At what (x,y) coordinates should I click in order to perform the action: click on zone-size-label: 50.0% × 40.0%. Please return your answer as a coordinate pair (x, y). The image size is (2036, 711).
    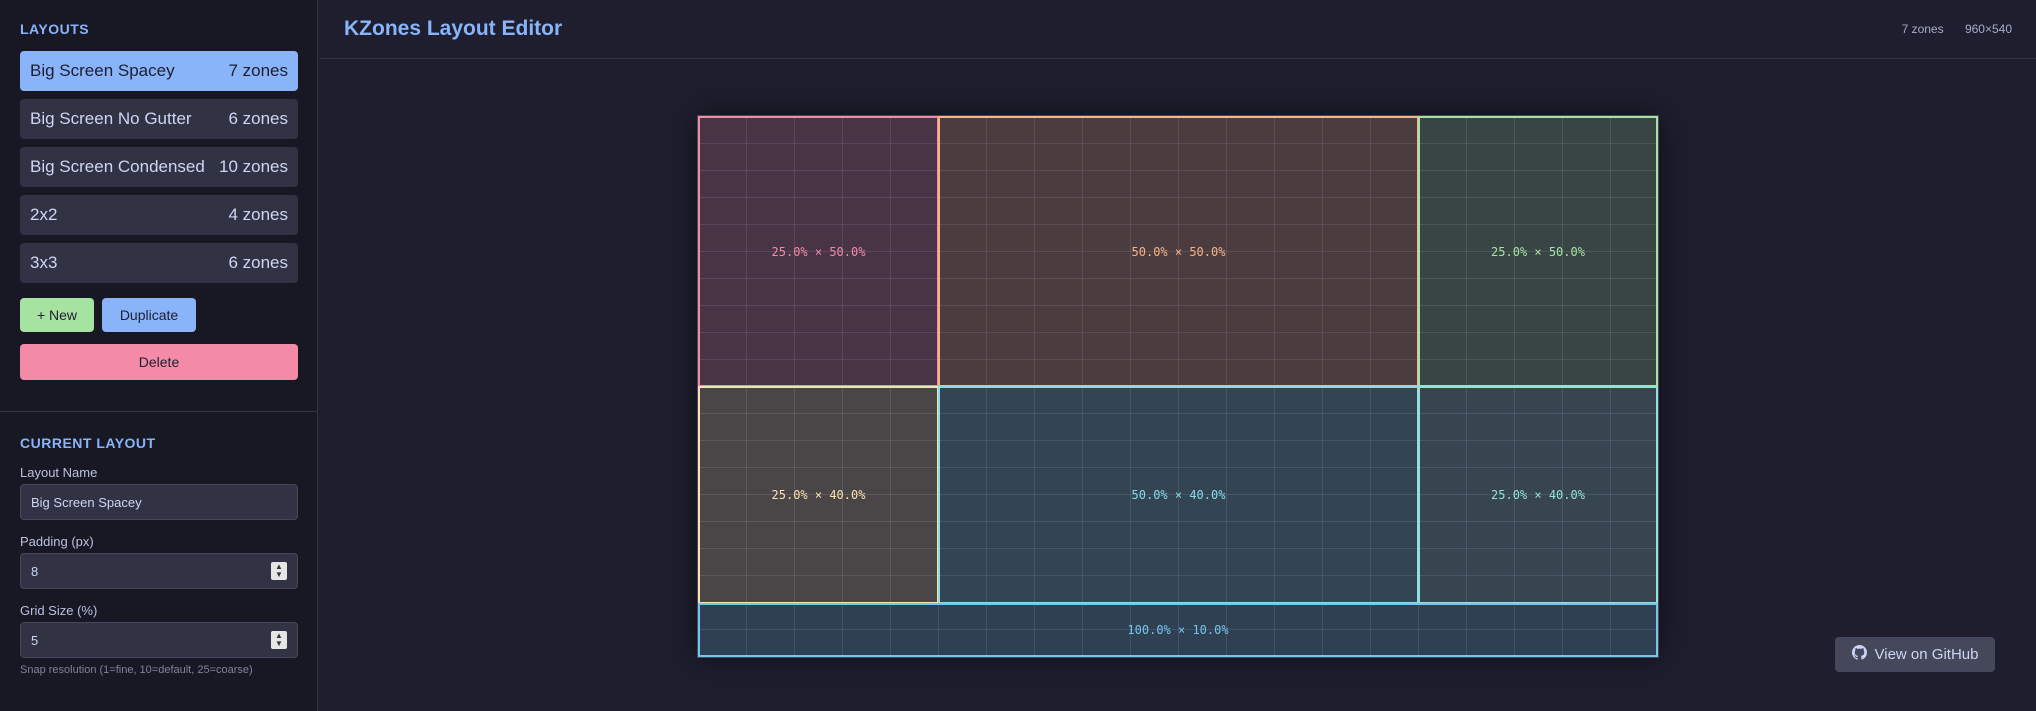
    Looking at the image, I should click on (1178, 495).